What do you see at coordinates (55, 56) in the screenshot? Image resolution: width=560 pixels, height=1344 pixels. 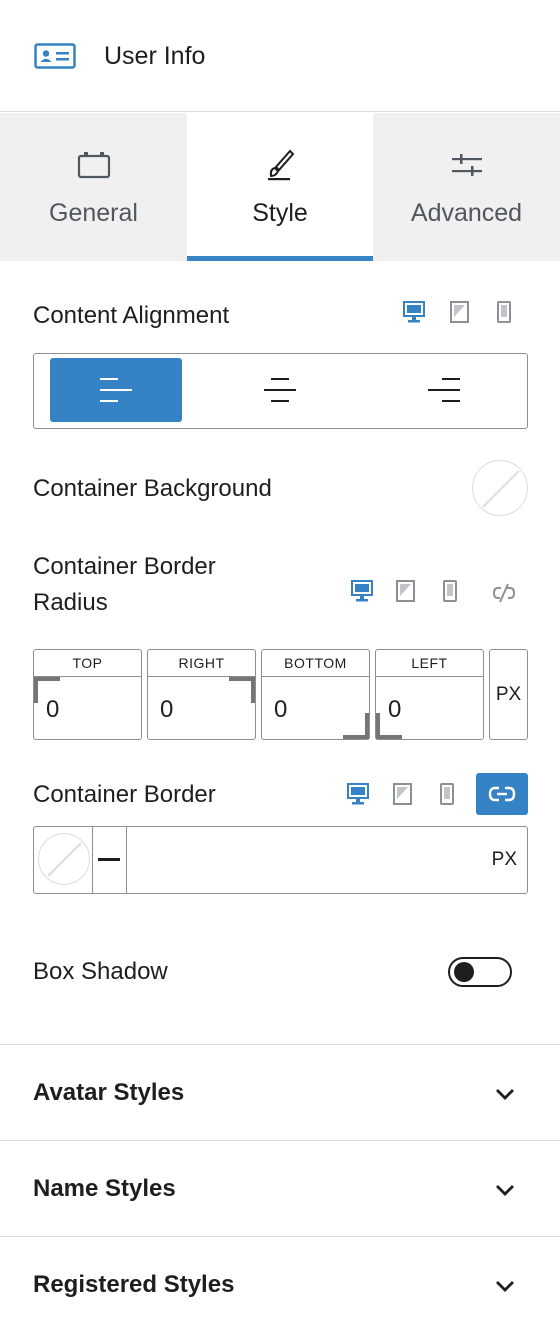 I see `id-card-icon` at bounding box center [55, 56].